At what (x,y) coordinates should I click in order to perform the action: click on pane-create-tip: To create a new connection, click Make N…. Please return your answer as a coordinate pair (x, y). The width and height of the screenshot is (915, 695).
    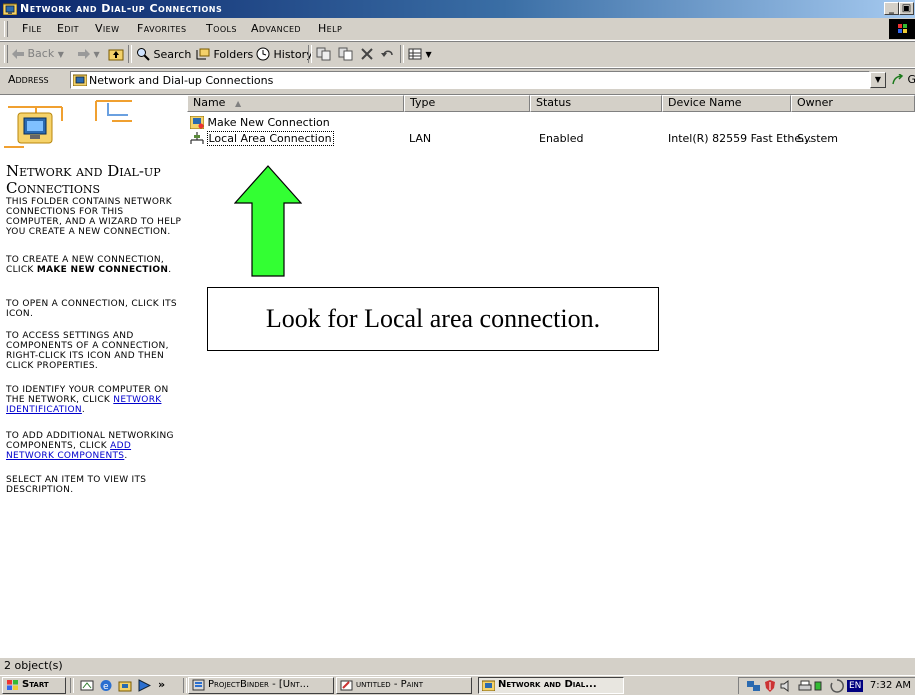
    Looking at the image, I should click on (94, 265).